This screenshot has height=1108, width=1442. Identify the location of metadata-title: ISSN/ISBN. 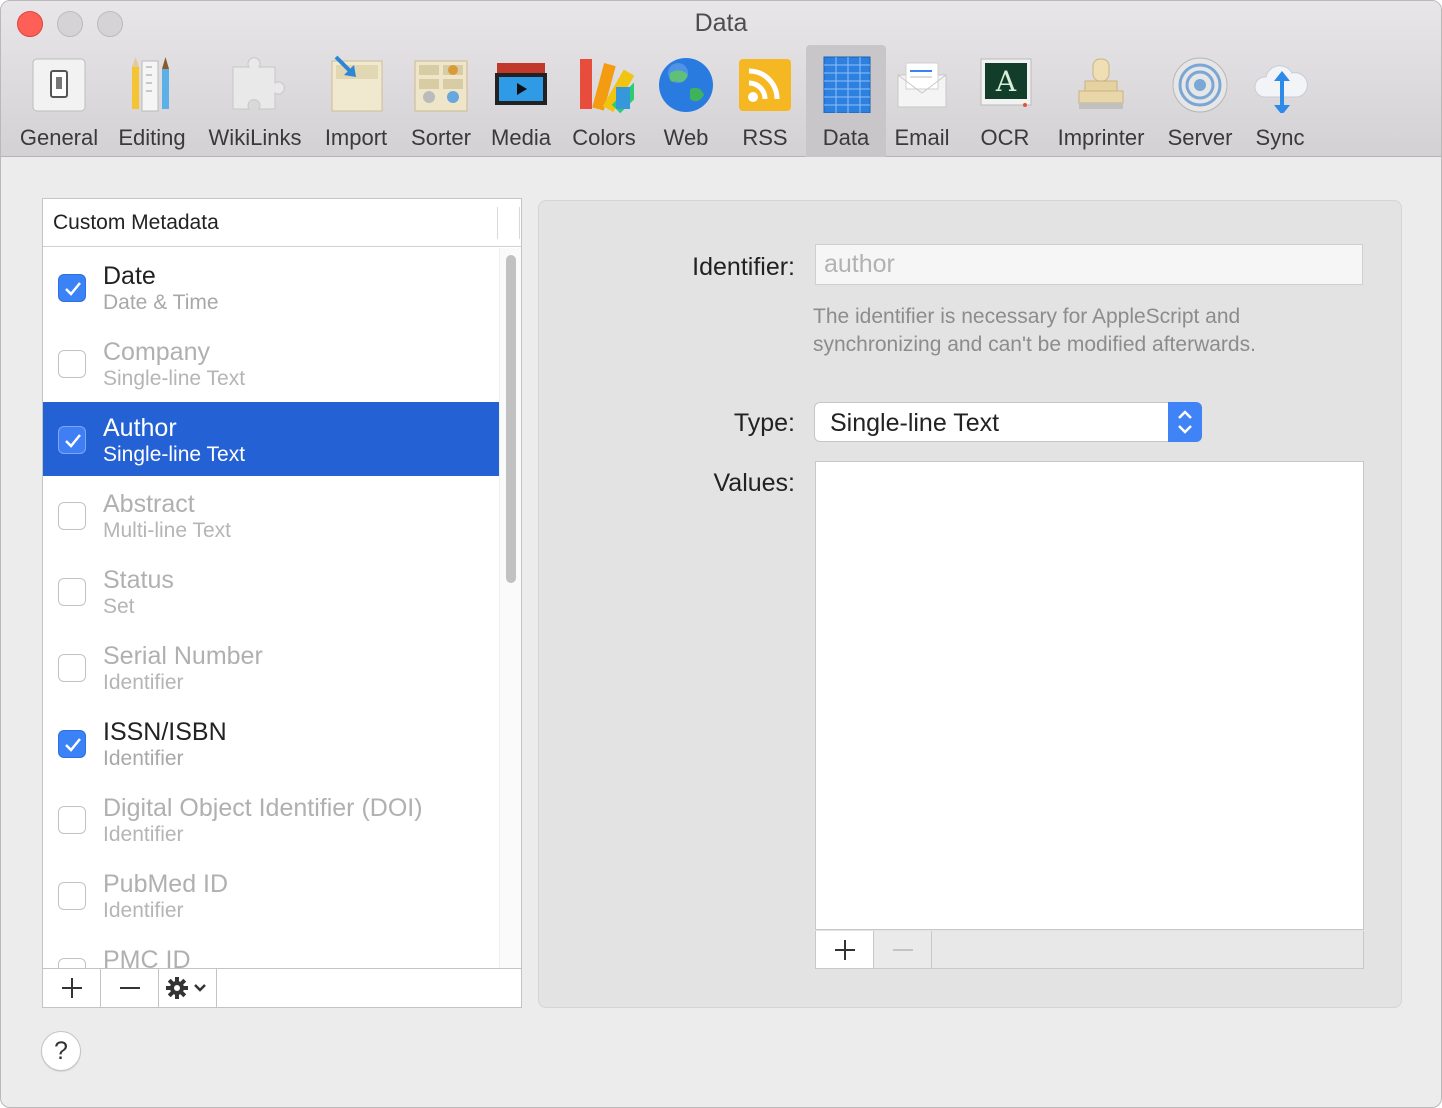
(165, 732).